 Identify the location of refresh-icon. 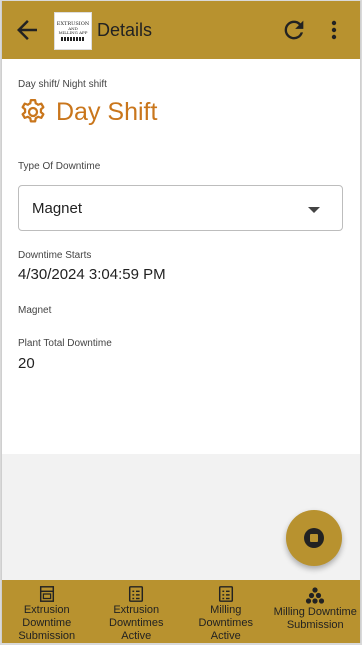
(294, 30).